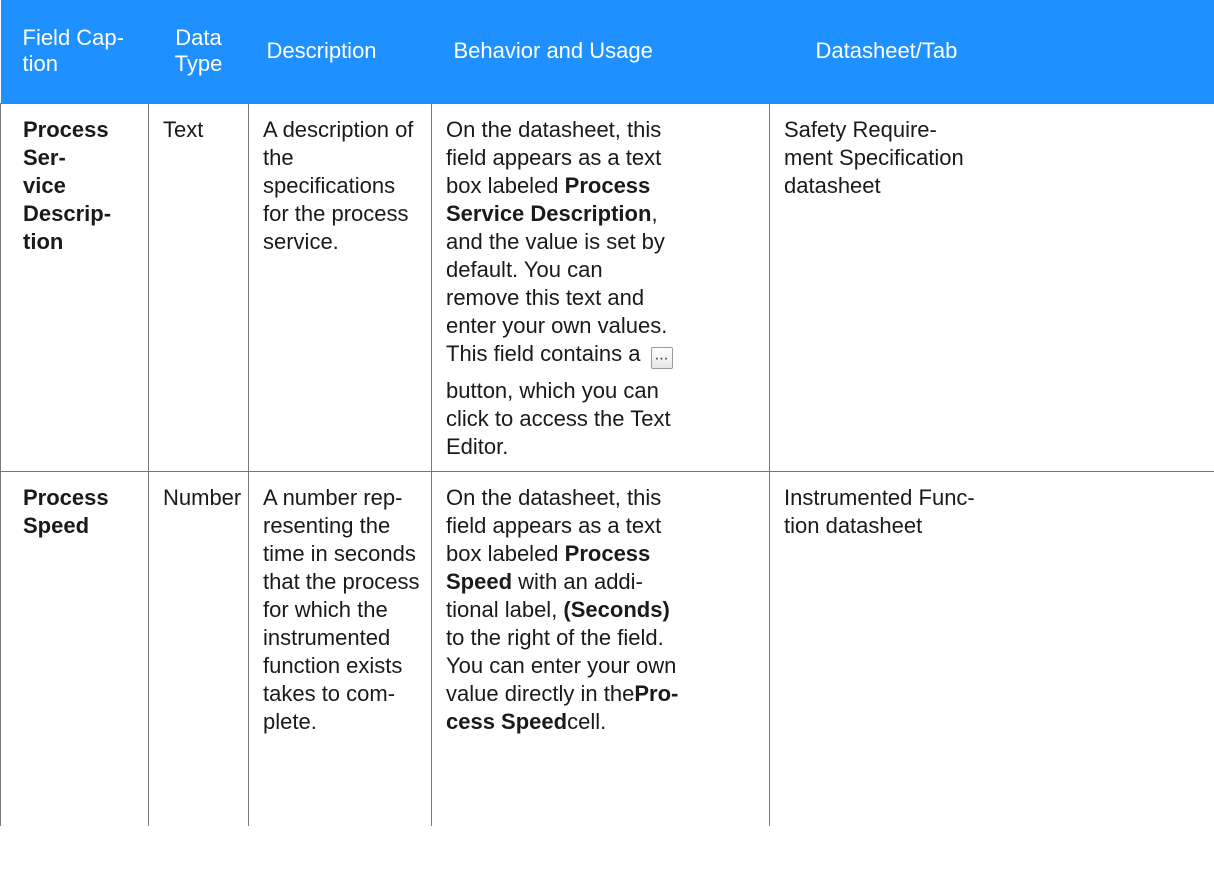 This screenshot has width=1214, height=886. What do you see at coordinates (661, 357) in the screenshot?
I see `ellipsis-button-icon: ⋯` at bounding box center [661, 357].